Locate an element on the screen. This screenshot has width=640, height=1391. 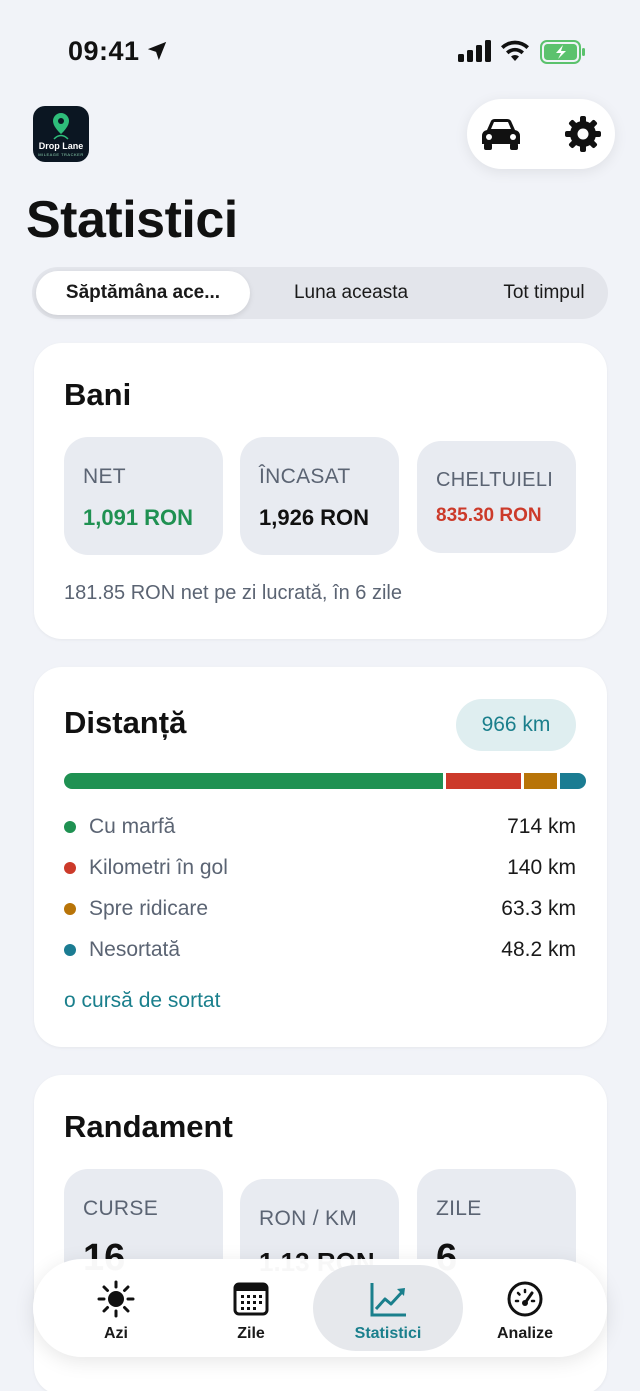
sun-icon is located at coordinates (116, 1299).